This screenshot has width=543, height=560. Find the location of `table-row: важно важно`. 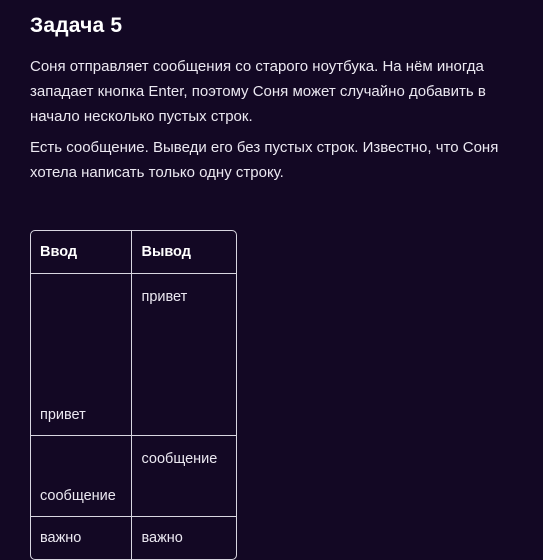

table-row: важно важно is located at coordinates (133, 538).